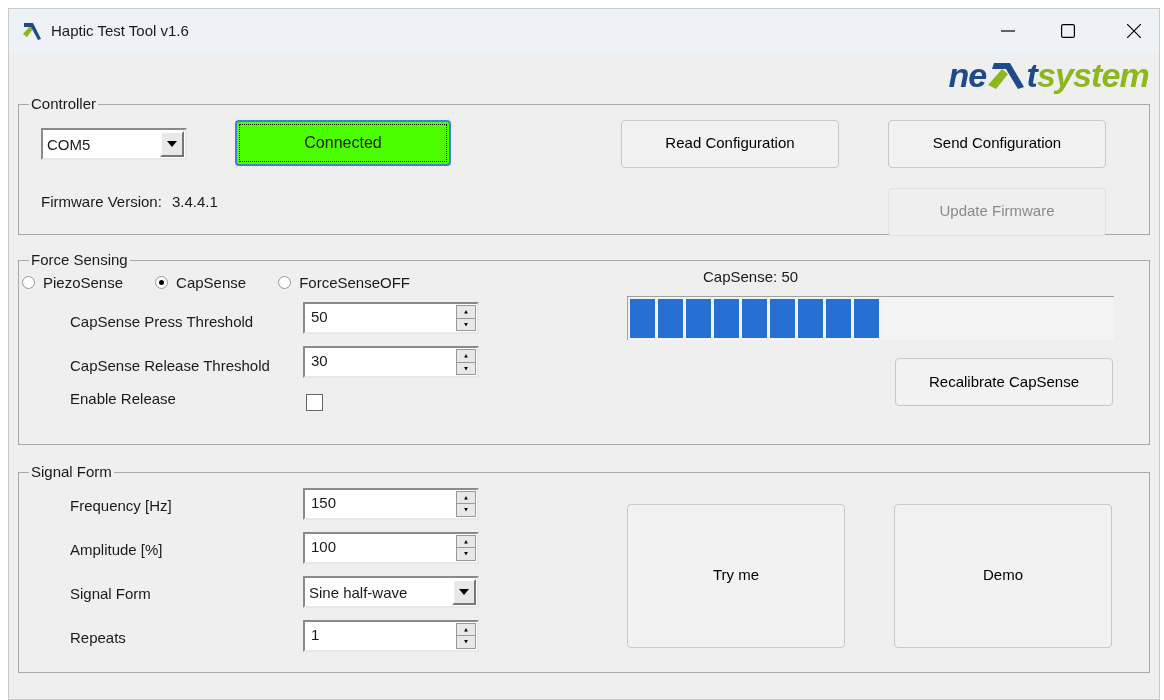 The height and width of the screenshot is (700, 1164). What do you see at coordinates (730, 143) in the screenshot?
I see `button: Read Configuration` at bounding box center [730, 143].